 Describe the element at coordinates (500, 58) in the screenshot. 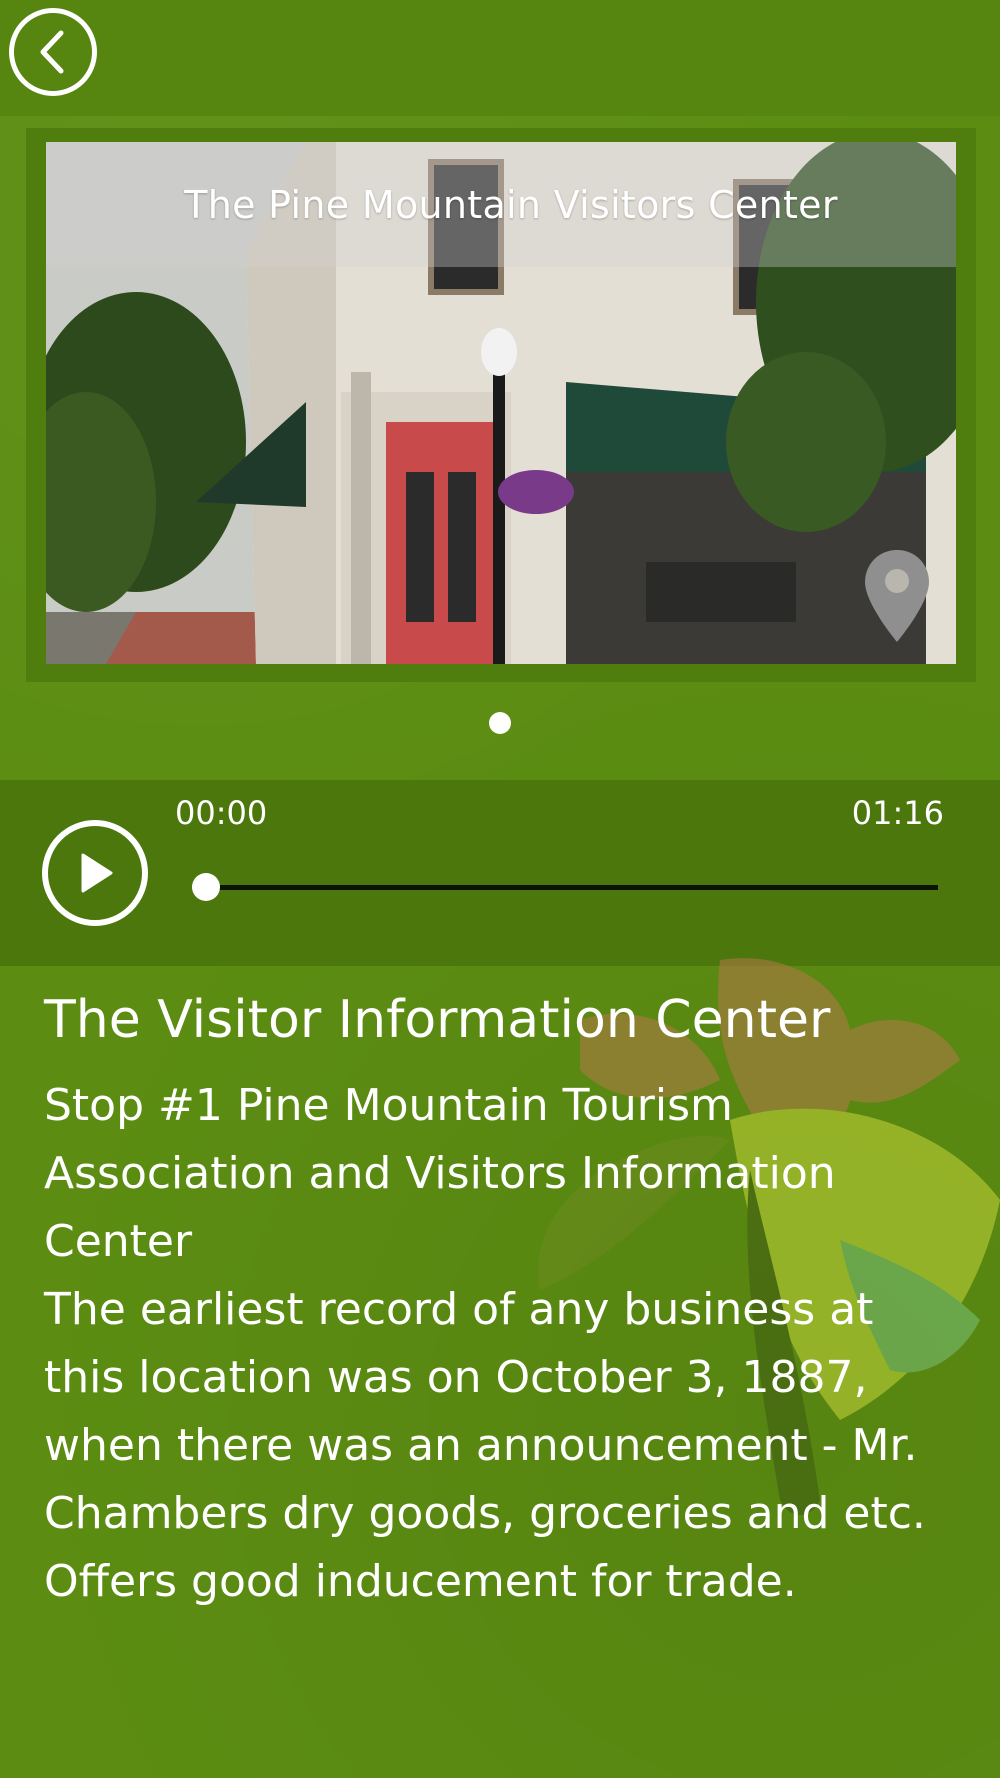

I see `top-bar` at that location.